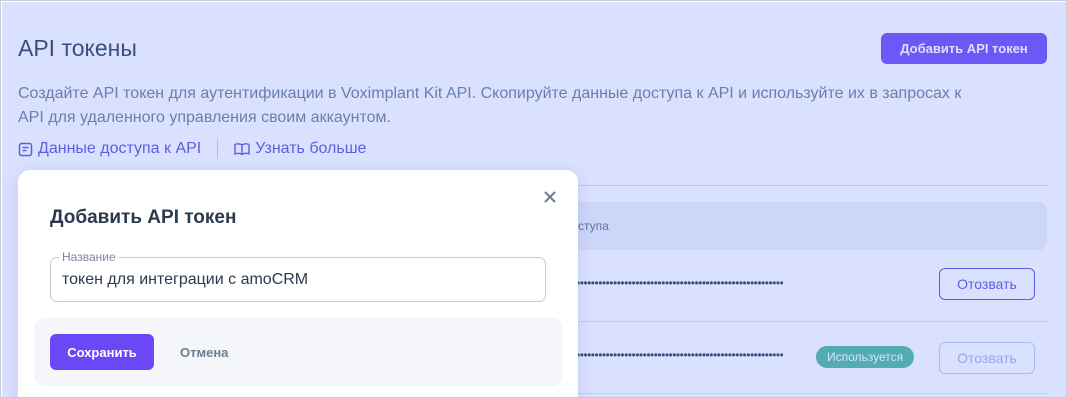 This screenshot has width=1067, height=398. I want to click on save-button: Сохранить, so click(102, 352).